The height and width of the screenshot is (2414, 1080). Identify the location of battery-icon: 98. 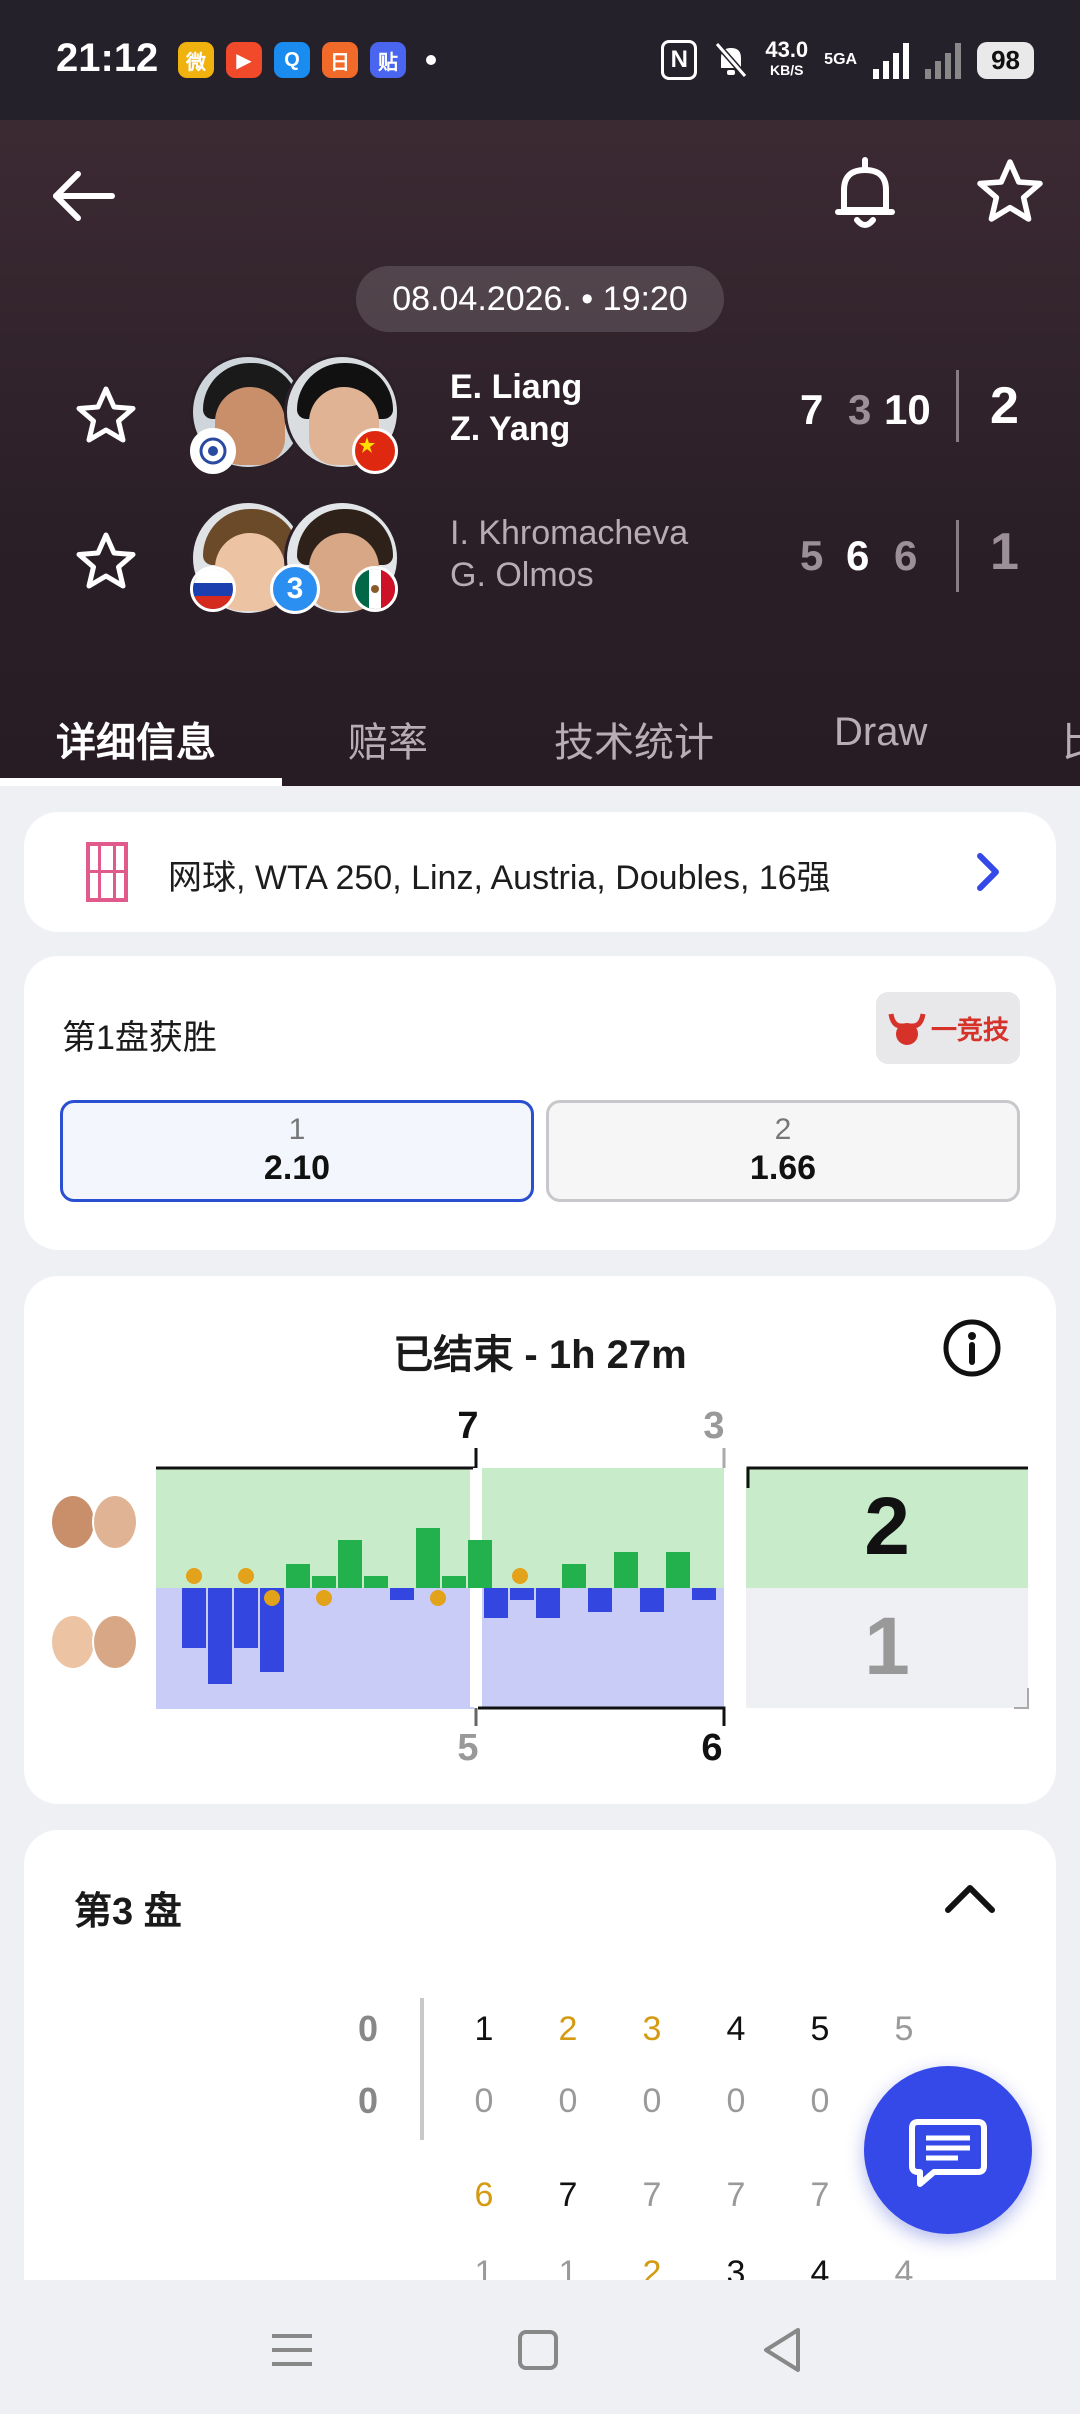
(1005, 60).